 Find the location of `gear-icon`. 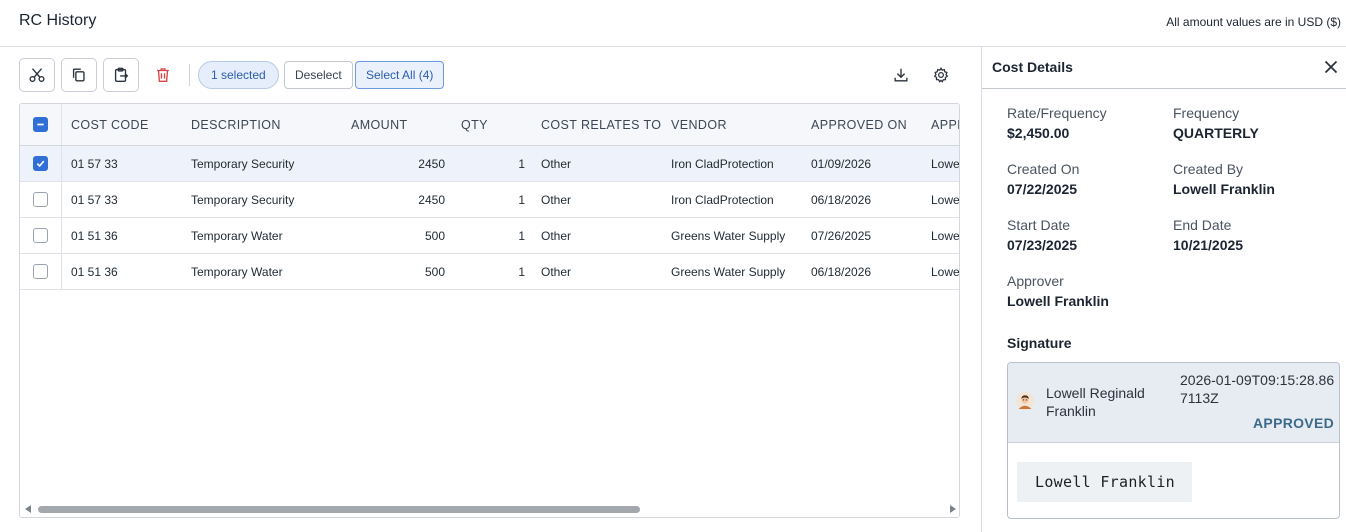

gear-icon is located at coordinates (941, 75).